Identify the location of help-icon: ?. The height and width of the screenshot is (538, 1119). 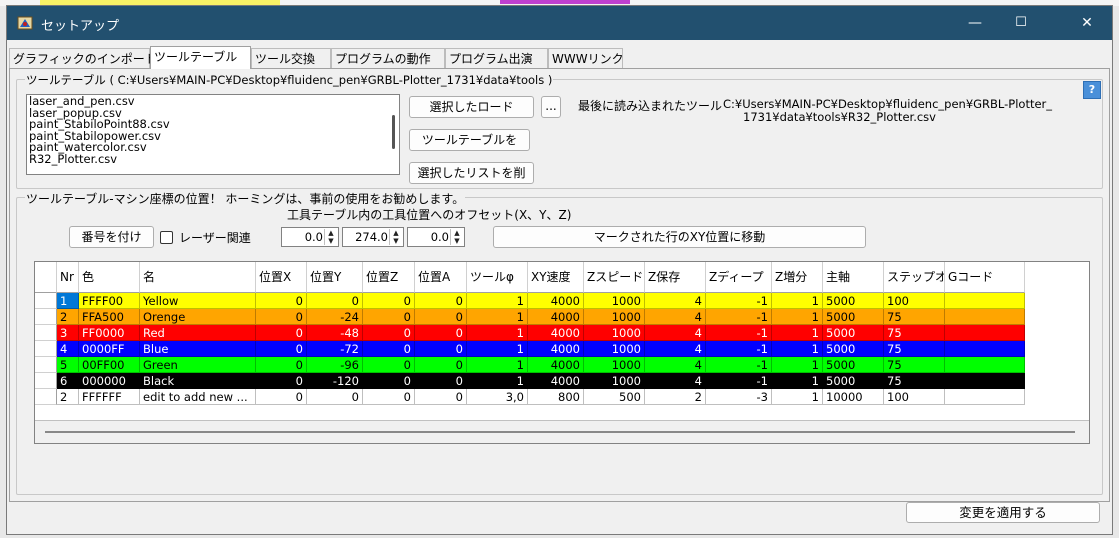
(1092, 90).